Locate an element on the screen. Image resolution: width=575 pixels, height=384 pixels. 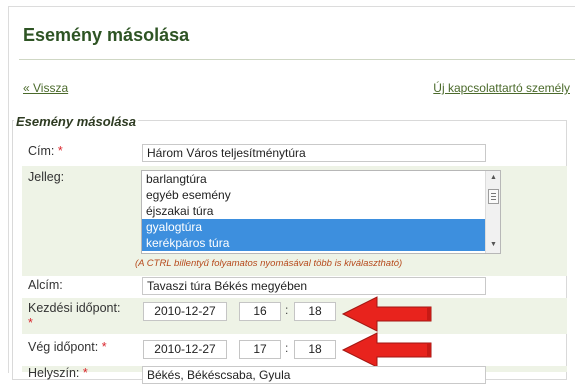
type-option: egyéb esemény is located at coordinates (321, 195).